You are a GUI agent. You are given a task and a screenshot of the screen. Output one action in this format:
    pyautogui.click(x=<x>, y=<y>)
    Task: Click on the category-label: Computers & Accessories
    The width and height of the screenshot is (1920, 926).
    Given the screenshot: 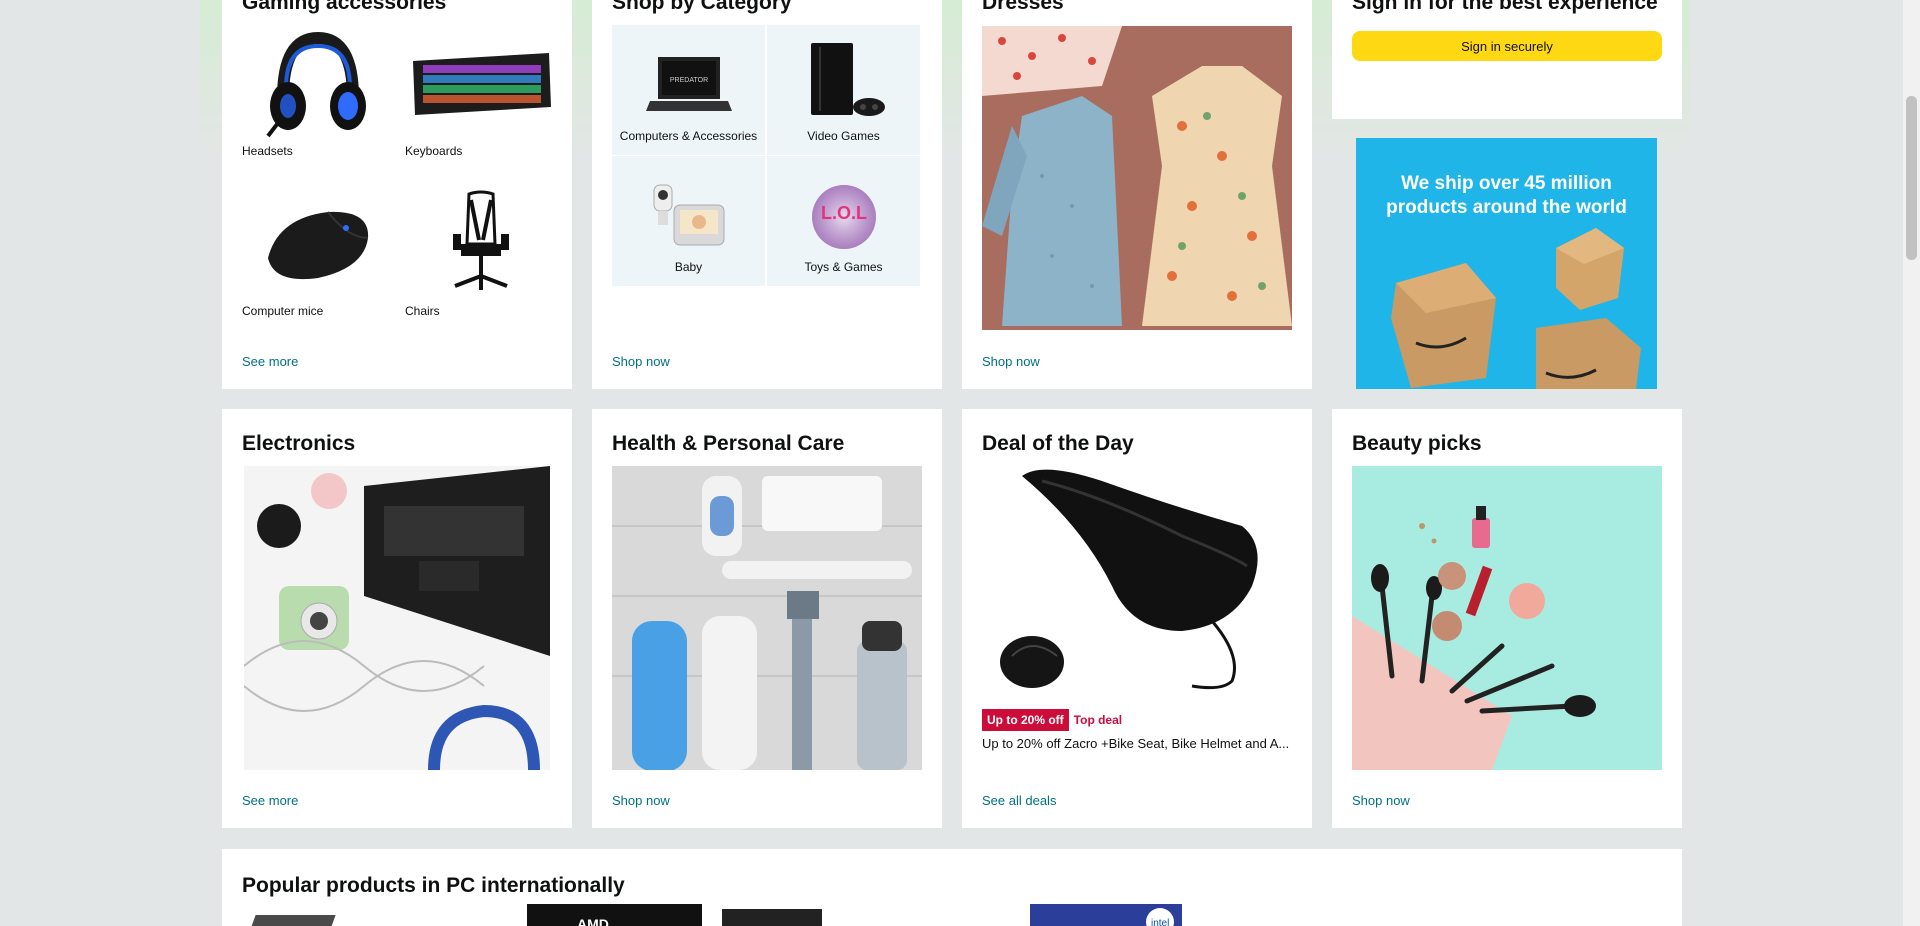 What is the action you would take?
    pyautogui.click(x=688, y=136)
    